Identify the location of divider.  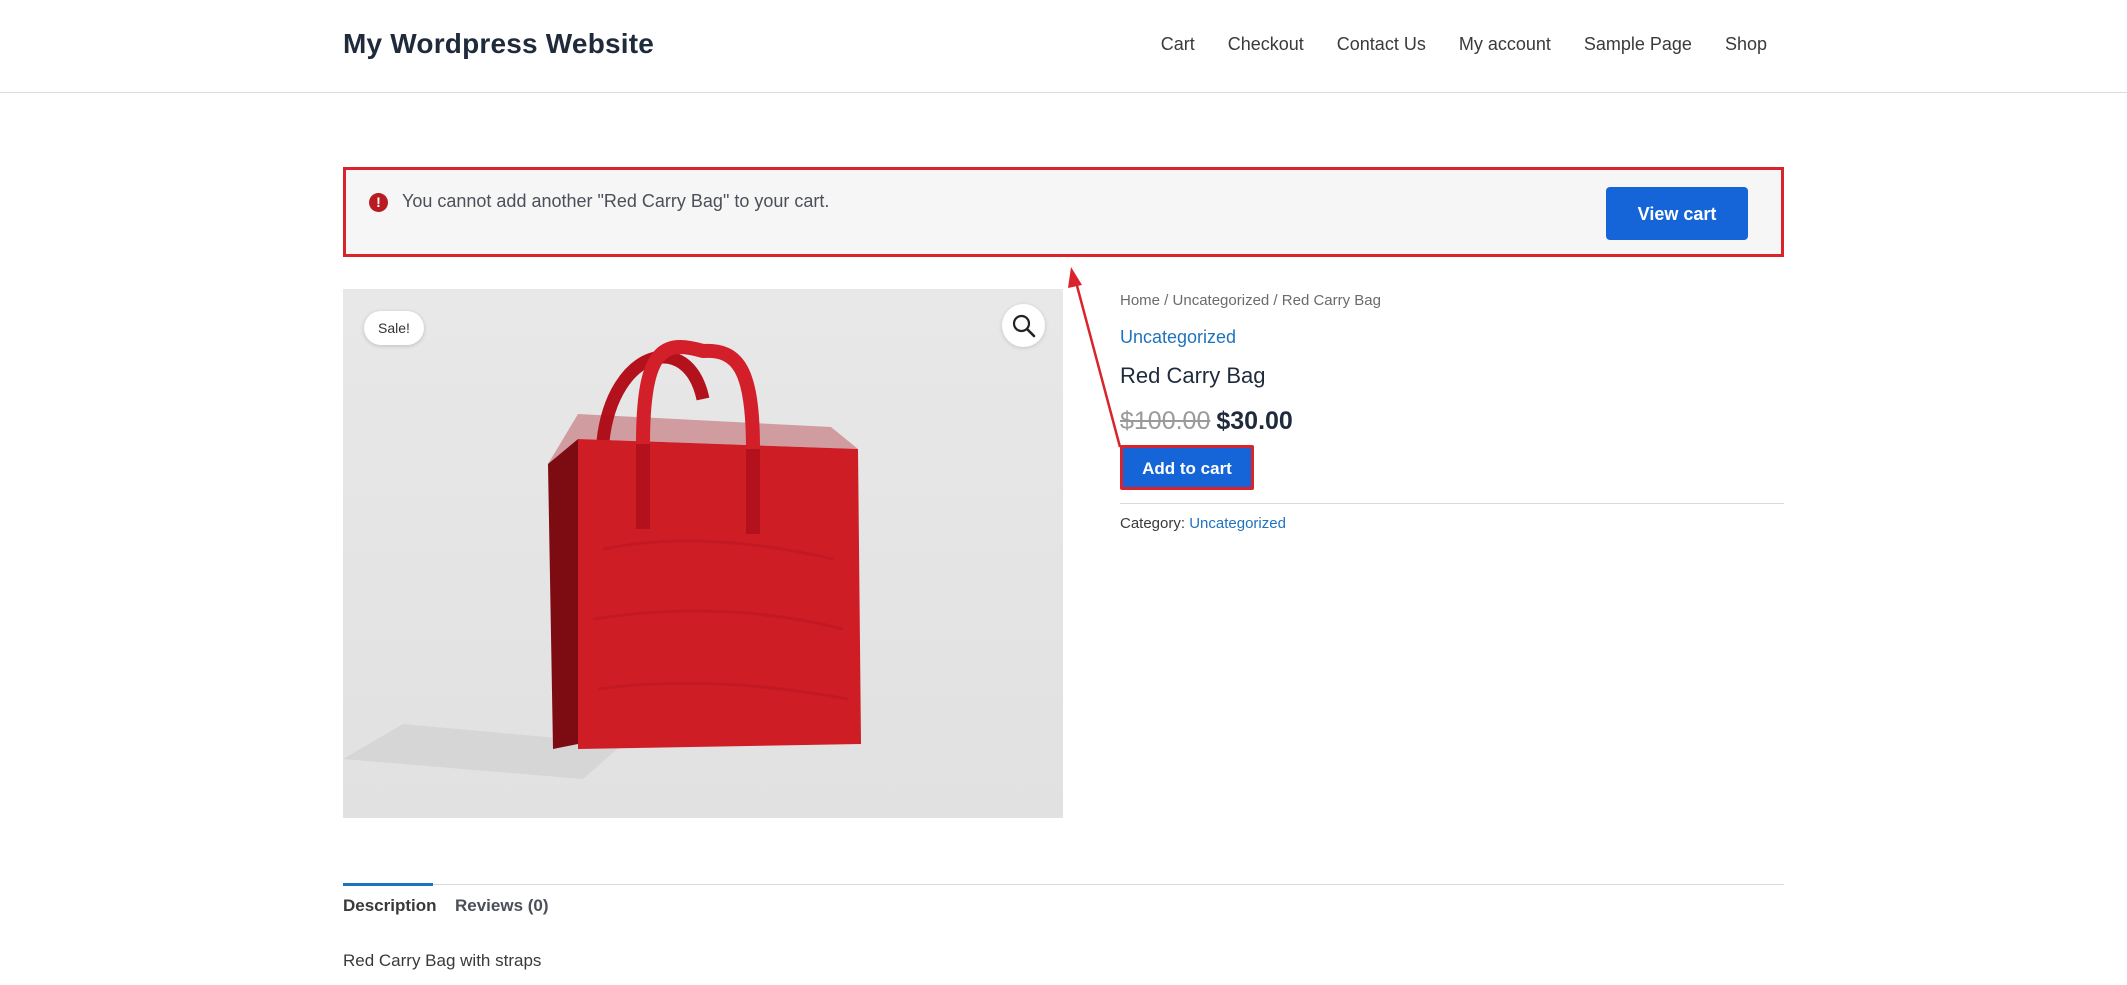
(1452, 503).